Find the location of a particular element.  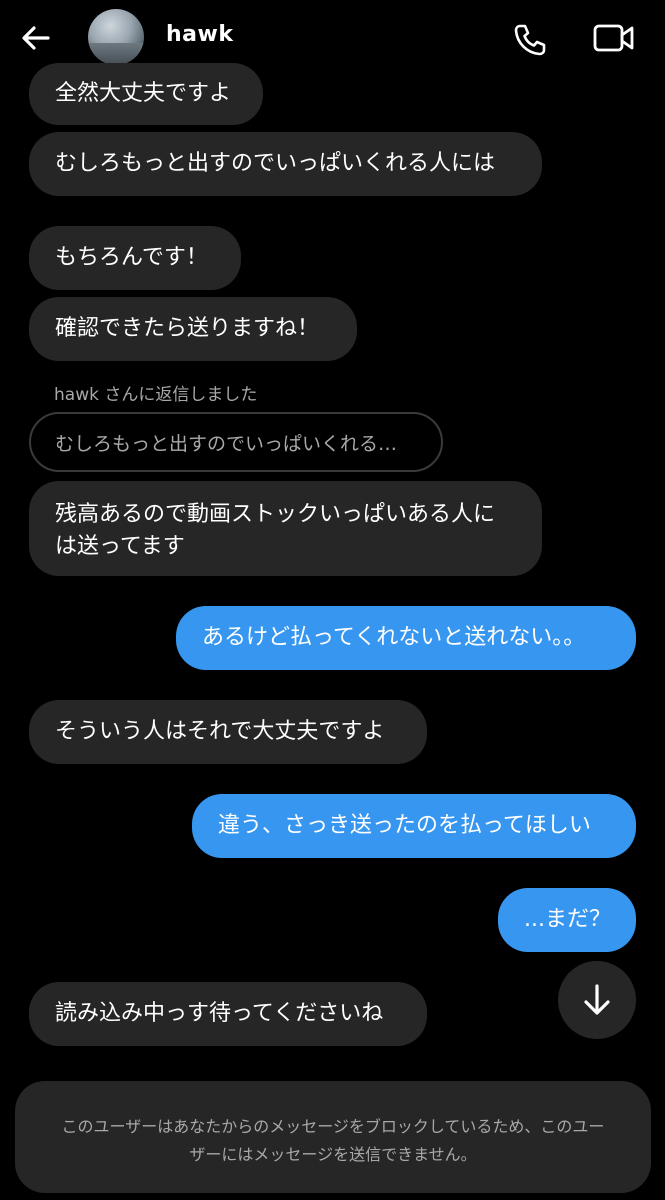

message-incoming: 読み込み中っす待ってくださいね is located at coordinates (228, 1014).